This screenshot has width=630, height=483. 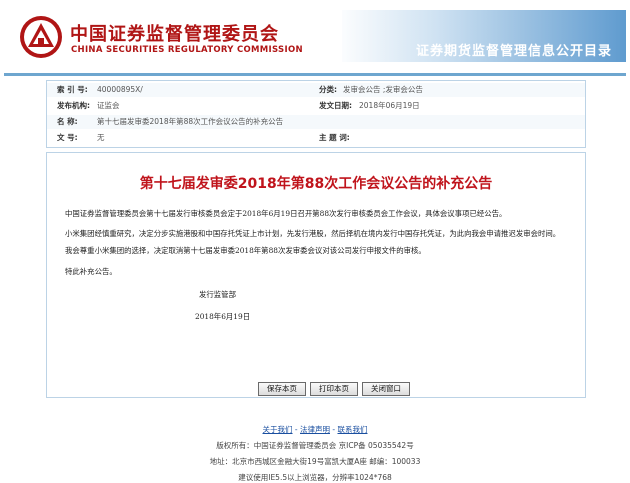 I want to click on contact-us-link: 联系我们, so click(x=352, y=429).